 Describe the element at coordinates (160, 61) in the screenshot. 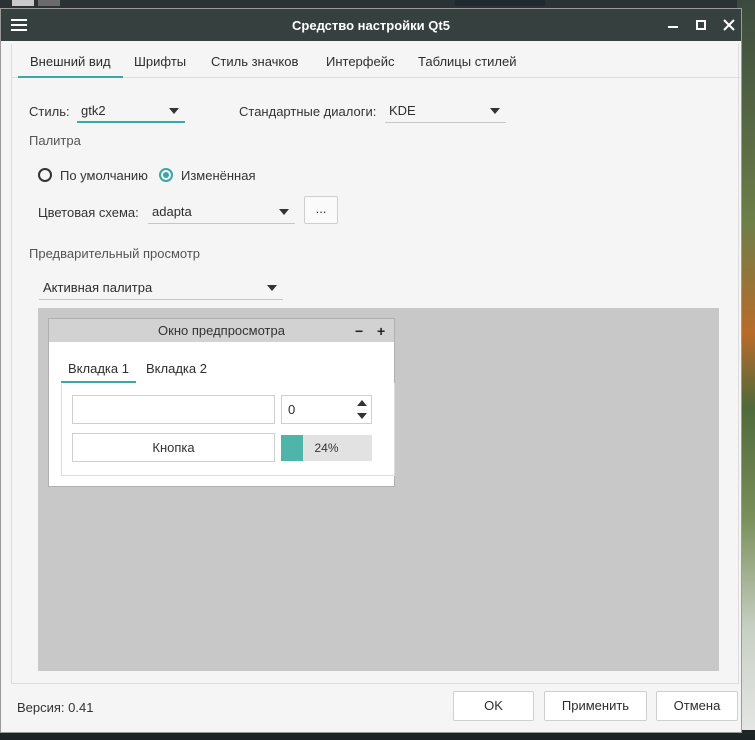

I see `tab-fonts: Шрифты` at that location.